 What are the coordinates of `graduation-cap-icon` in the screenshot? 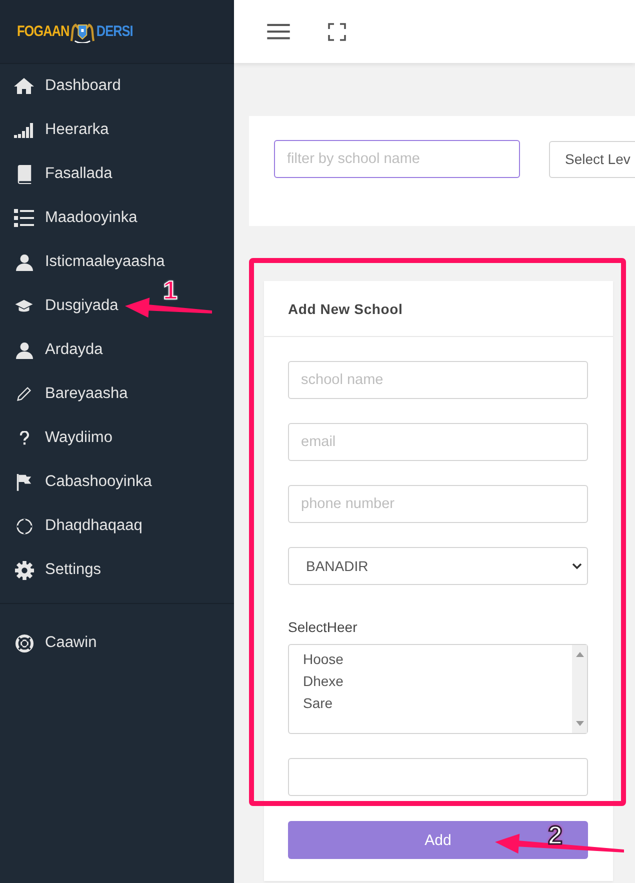 It's located at (24, 306).